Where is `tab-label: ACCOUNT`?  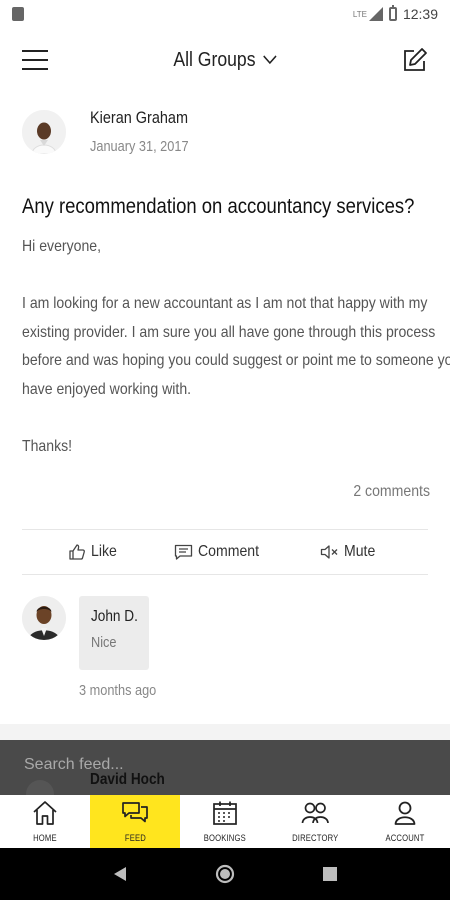
tab-label: ACCOUNT is located at coordinates (405, 838).